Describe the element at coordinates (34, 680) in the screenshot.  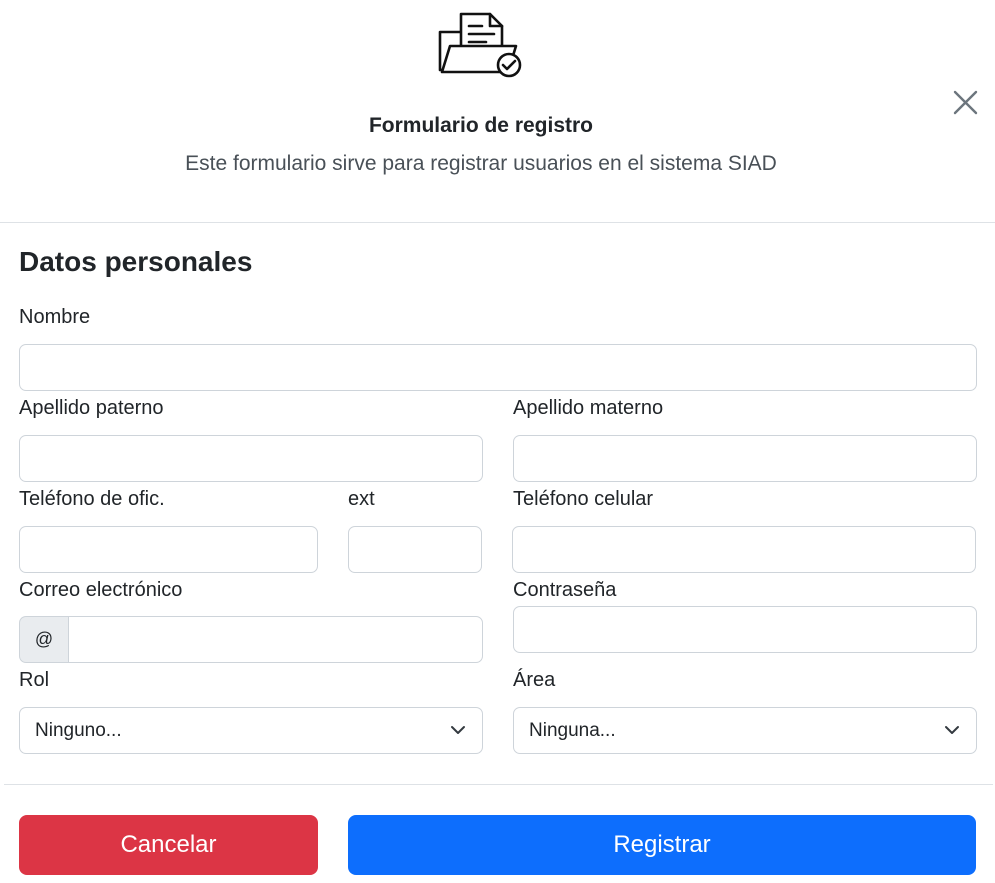
I see `rol-label: Rol` at that location.